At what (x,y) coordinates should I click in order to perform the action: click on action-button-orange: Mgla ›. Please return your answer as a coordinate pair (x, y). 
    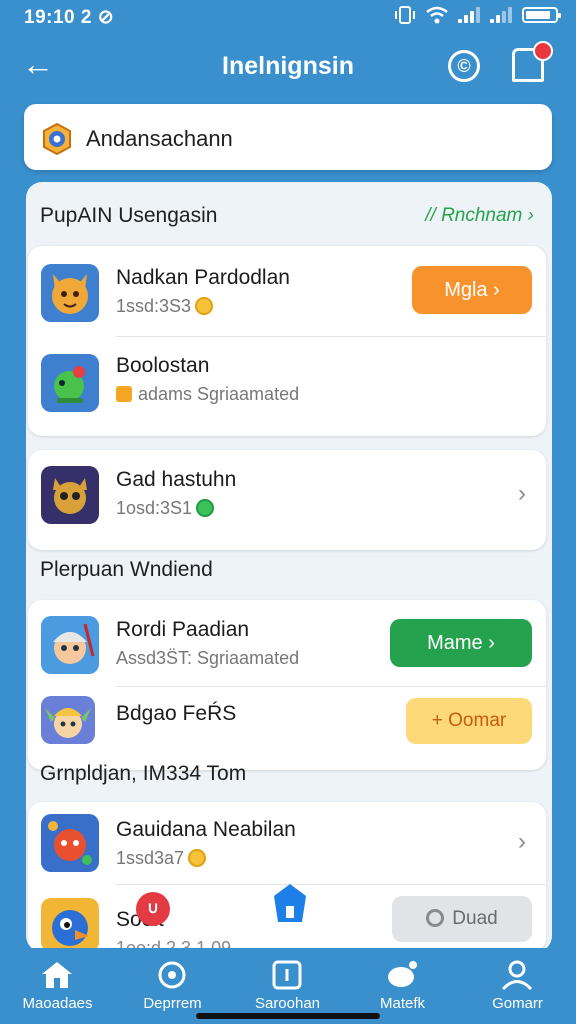
    Looking at the image, I should click on (472, 290).